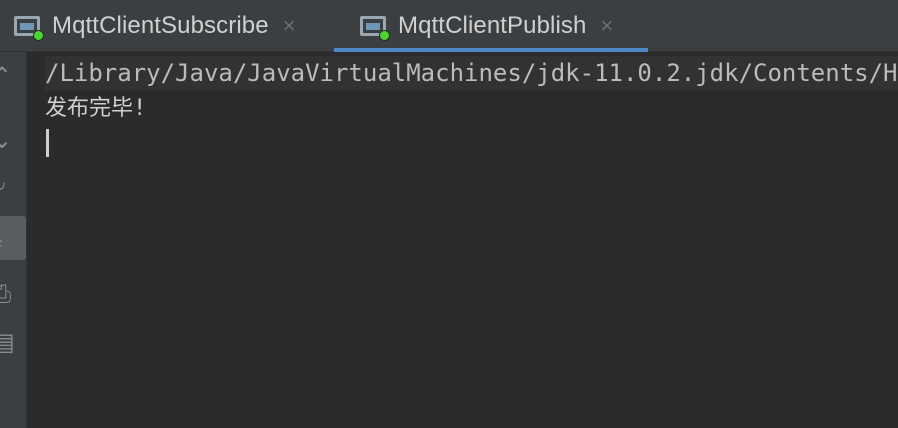 This screenshot has width=898, height=428. I want to click on scroll-down-icon: ⌄, so click(13, 140).